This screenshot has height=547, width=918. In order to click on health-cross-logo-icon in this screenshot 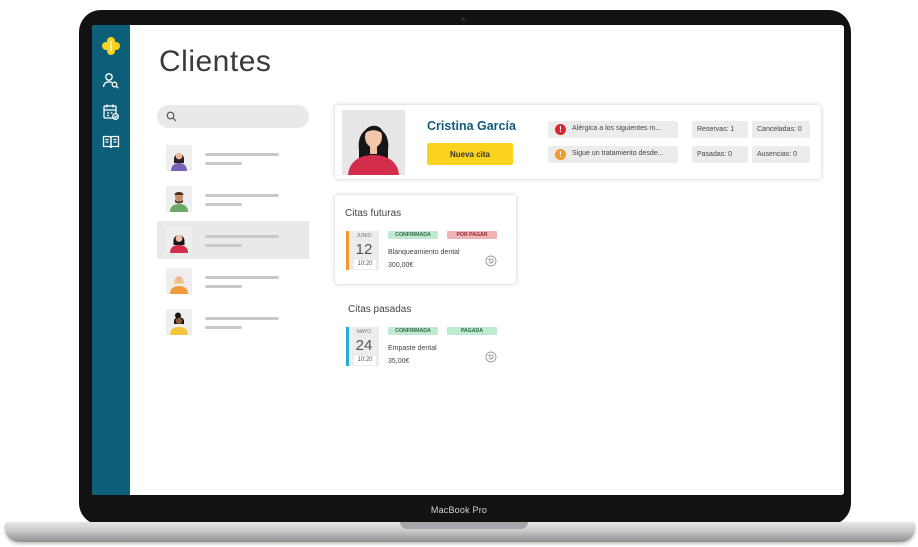, I will do `click(111, 46)`.